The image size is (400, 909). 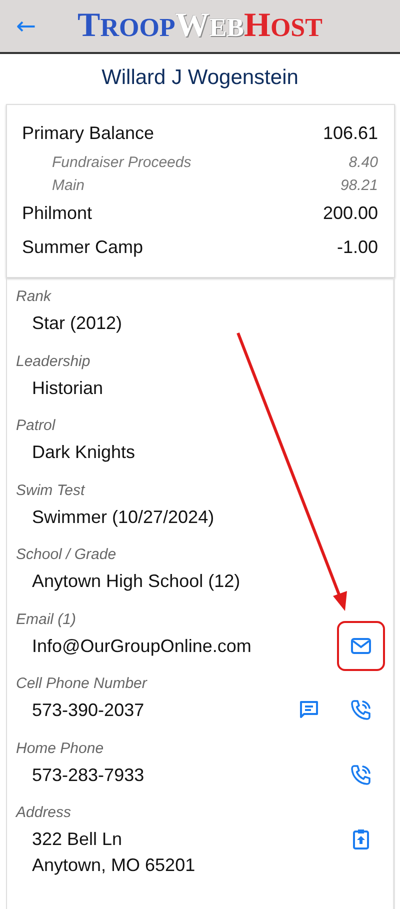 What do you see at coordinates (83, 247) in the screenshot?
I see `balance-label: Summer Camp` at bounding box center [83, 247].